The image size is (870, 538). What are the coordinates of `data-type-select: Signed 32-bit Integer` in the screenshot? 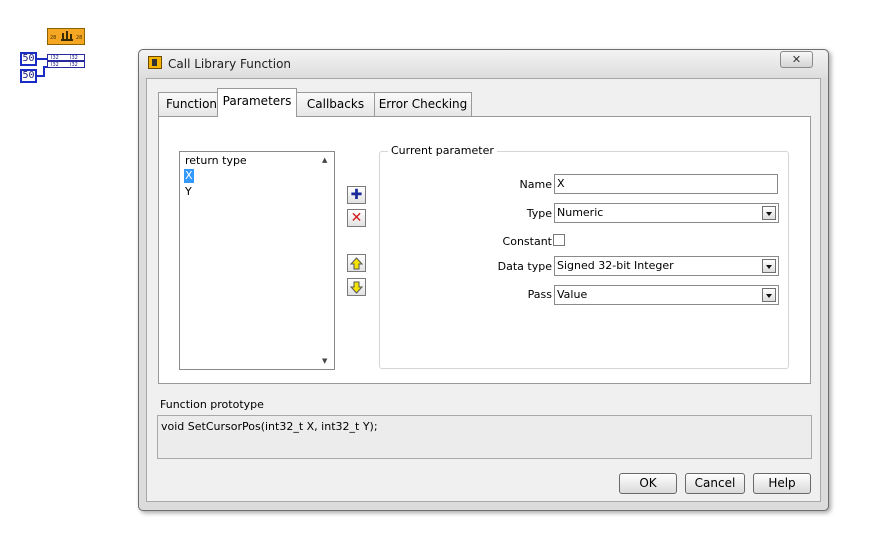 It's located at (666, 266).